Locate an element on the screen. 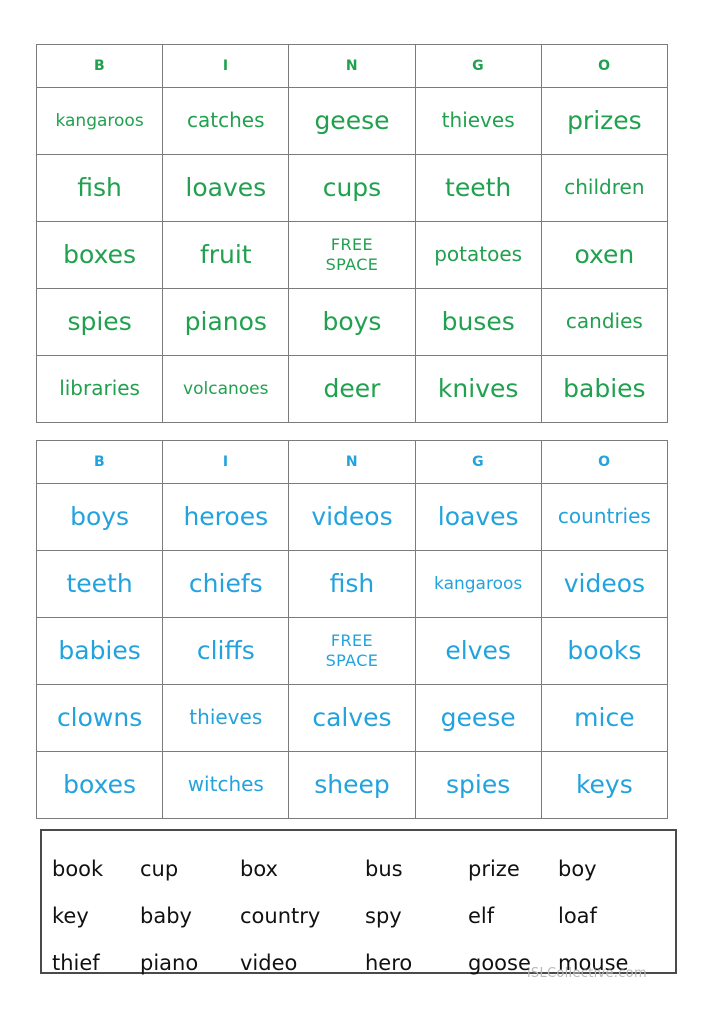 This screenshot has width=724, height=1024. word-bank-word: cup is located at coordinates (190, 868).